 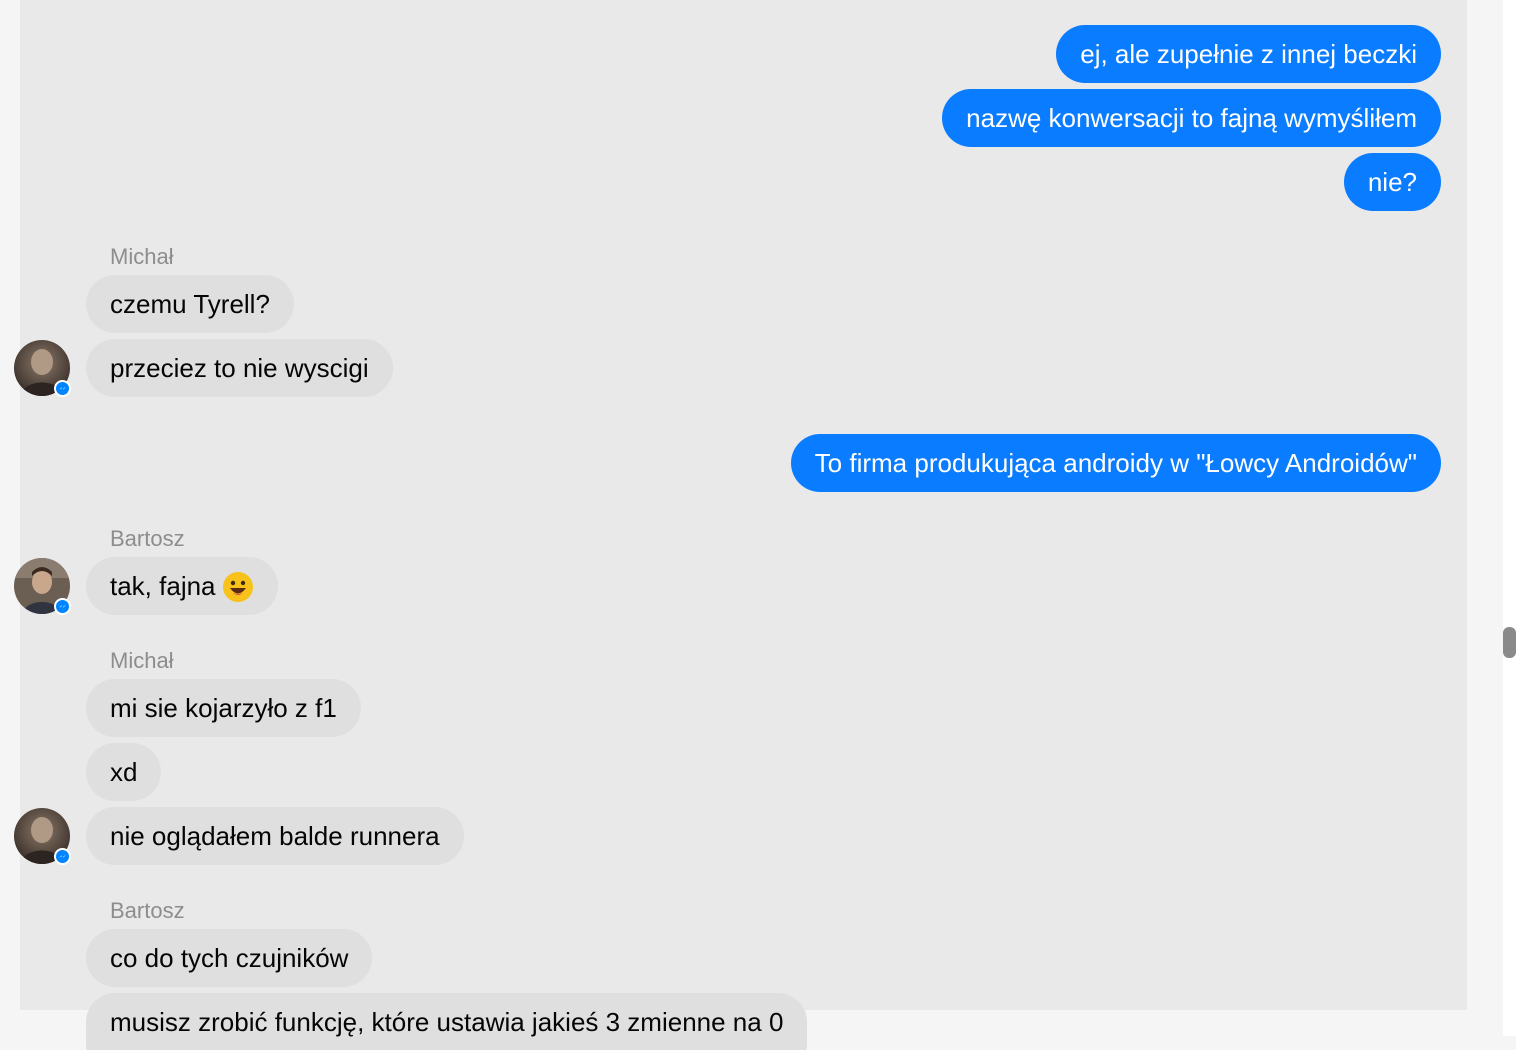 What do you see at coordinates (1191, 118) in the screenshot?
I see `outgoing-message: nazwę konwersacji to fajną wymyśliłem` at bounding box center [1191, 118].